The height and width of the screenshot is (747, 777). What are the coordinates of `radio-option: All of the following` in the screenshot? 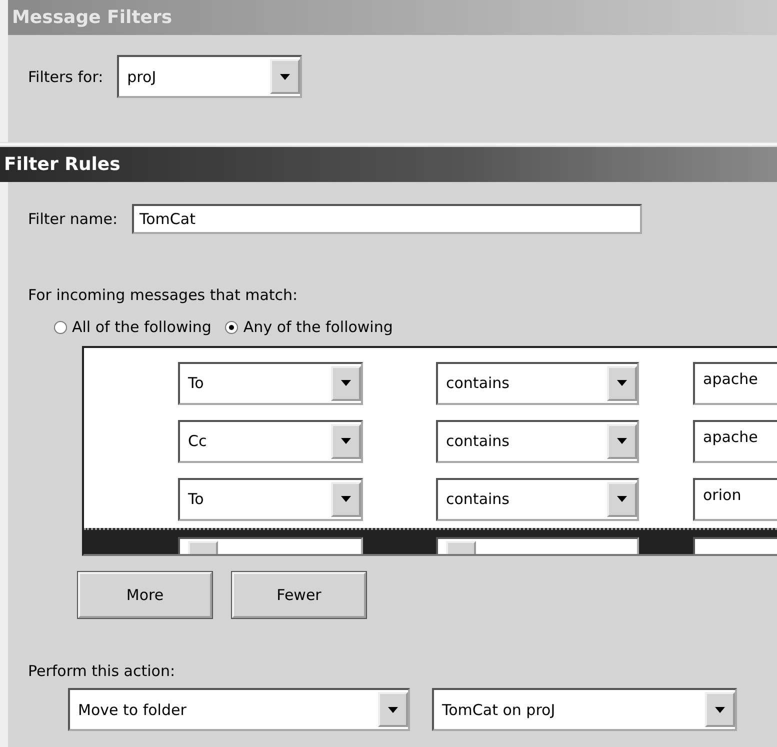 It's located at (133, 327).